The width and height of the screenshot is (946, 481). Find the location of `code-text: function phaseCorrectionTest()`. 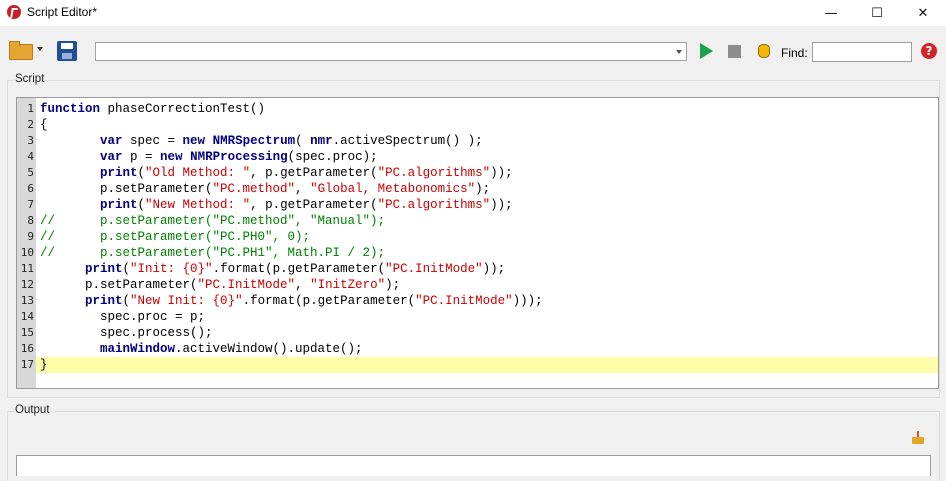

code-text: function phaseCorrectionTest() is located at coordinates (152, 109).